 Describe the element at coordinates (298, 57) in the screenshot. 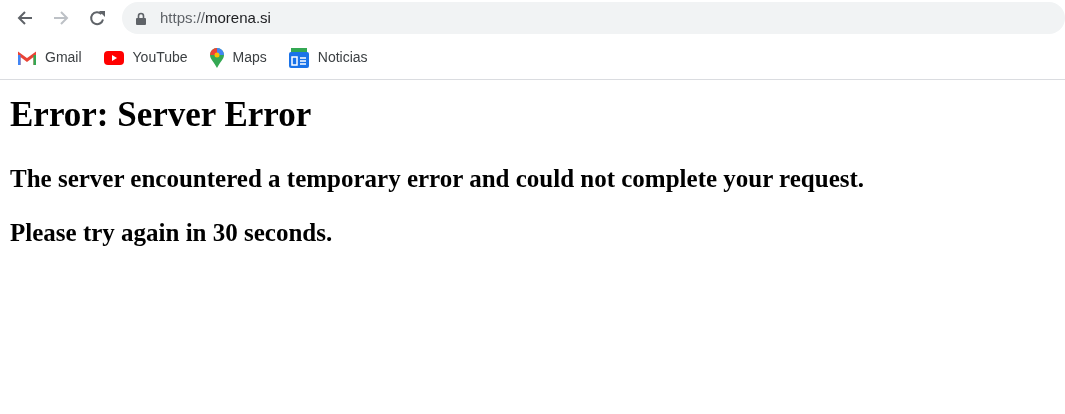

I see `news-icon` at that location.